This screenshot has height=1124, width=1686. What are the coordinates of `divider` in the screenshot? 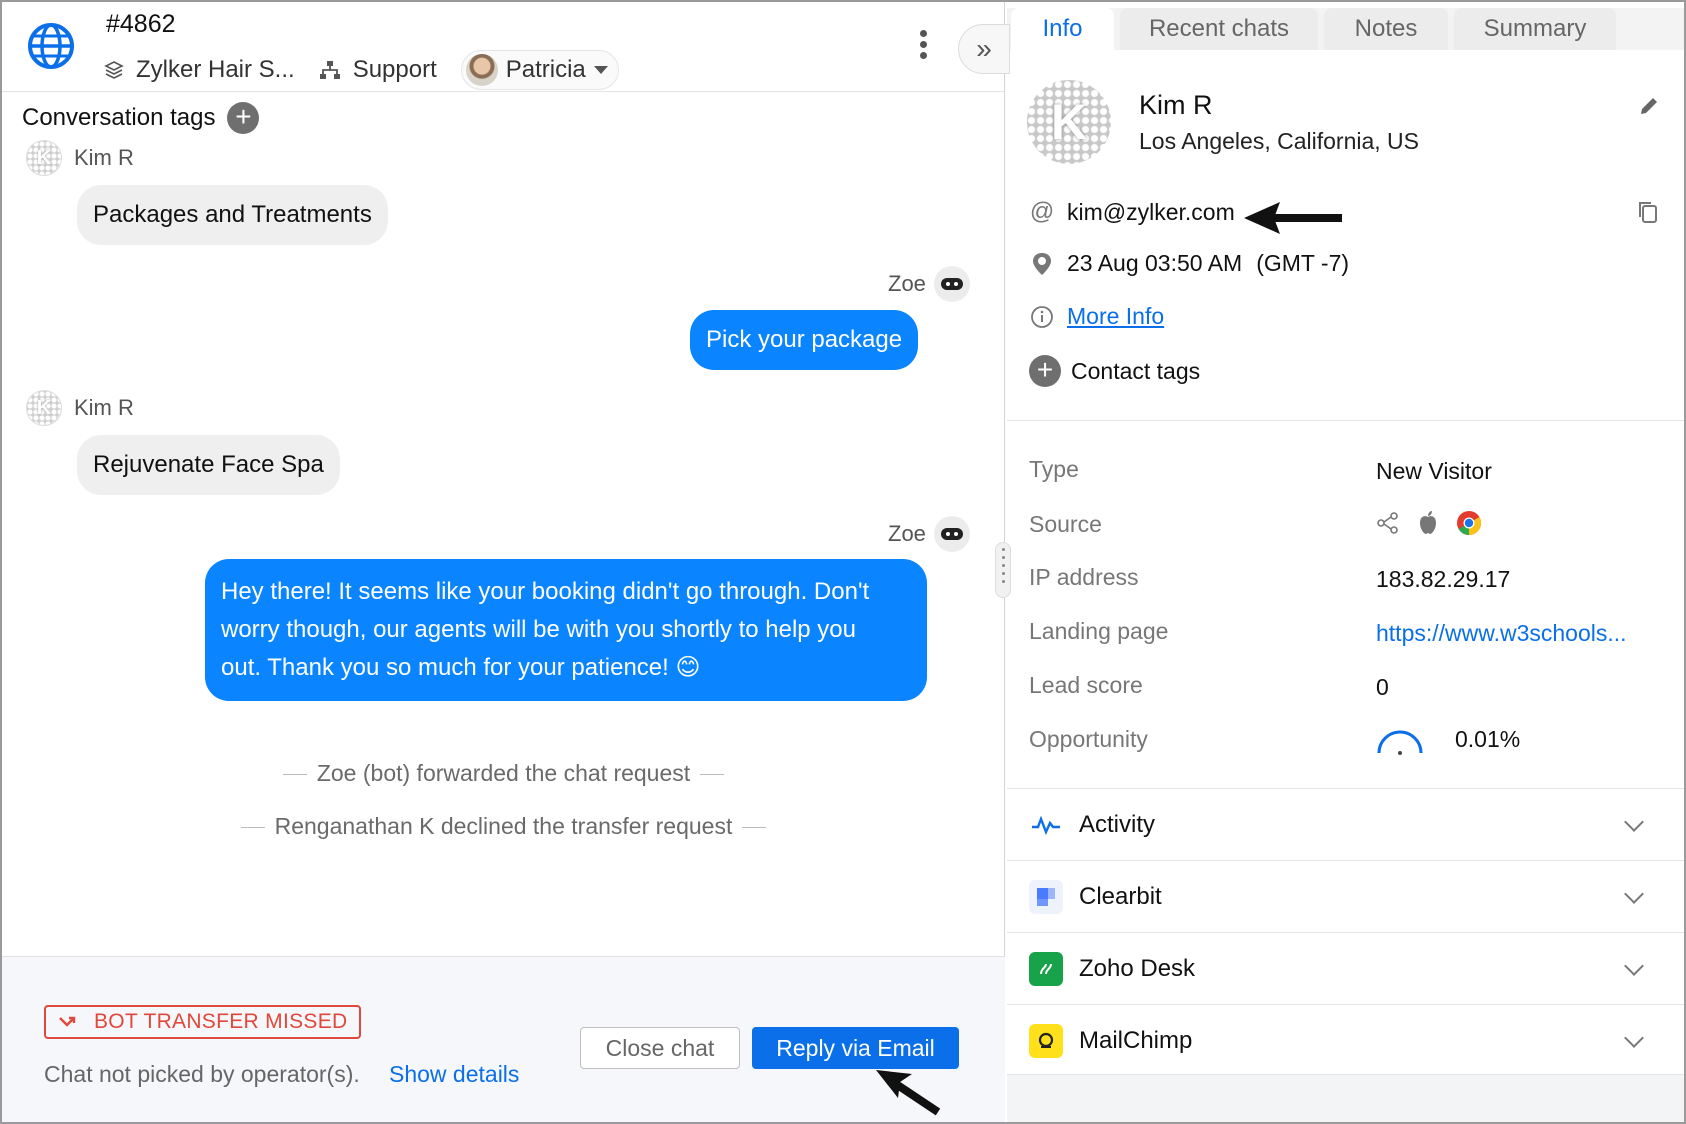 It's located at (1345, 420).